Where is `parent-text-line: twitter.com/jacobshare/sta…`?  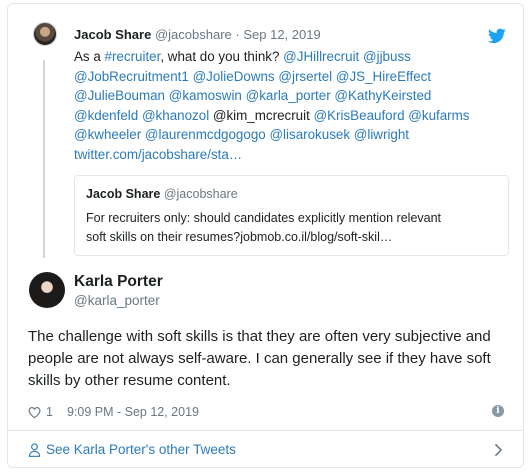
parent-text-line: twitter.com/jacobshare/sta… is located at coordinates (289, 155).